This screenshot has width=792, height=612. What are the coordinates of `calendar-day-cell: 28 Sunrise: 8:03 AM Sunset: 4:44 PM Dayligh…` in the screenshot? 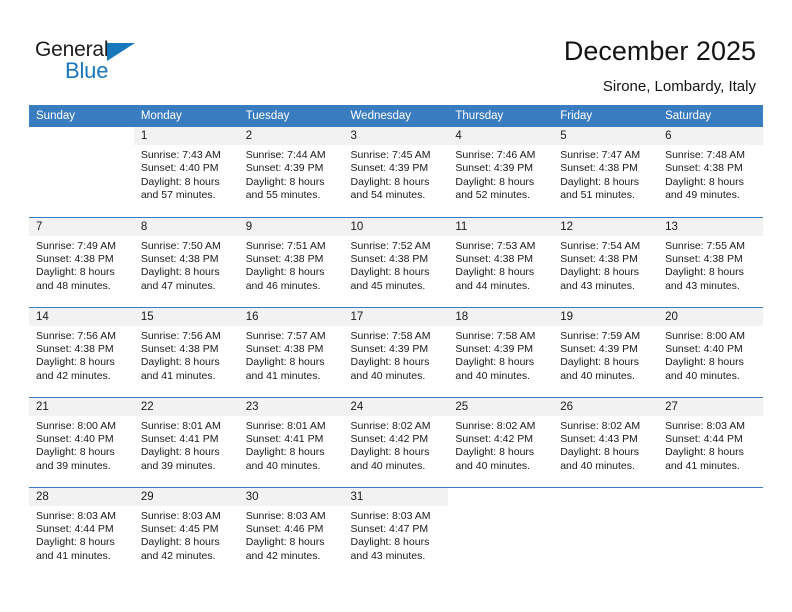 It's located at (81, 531).